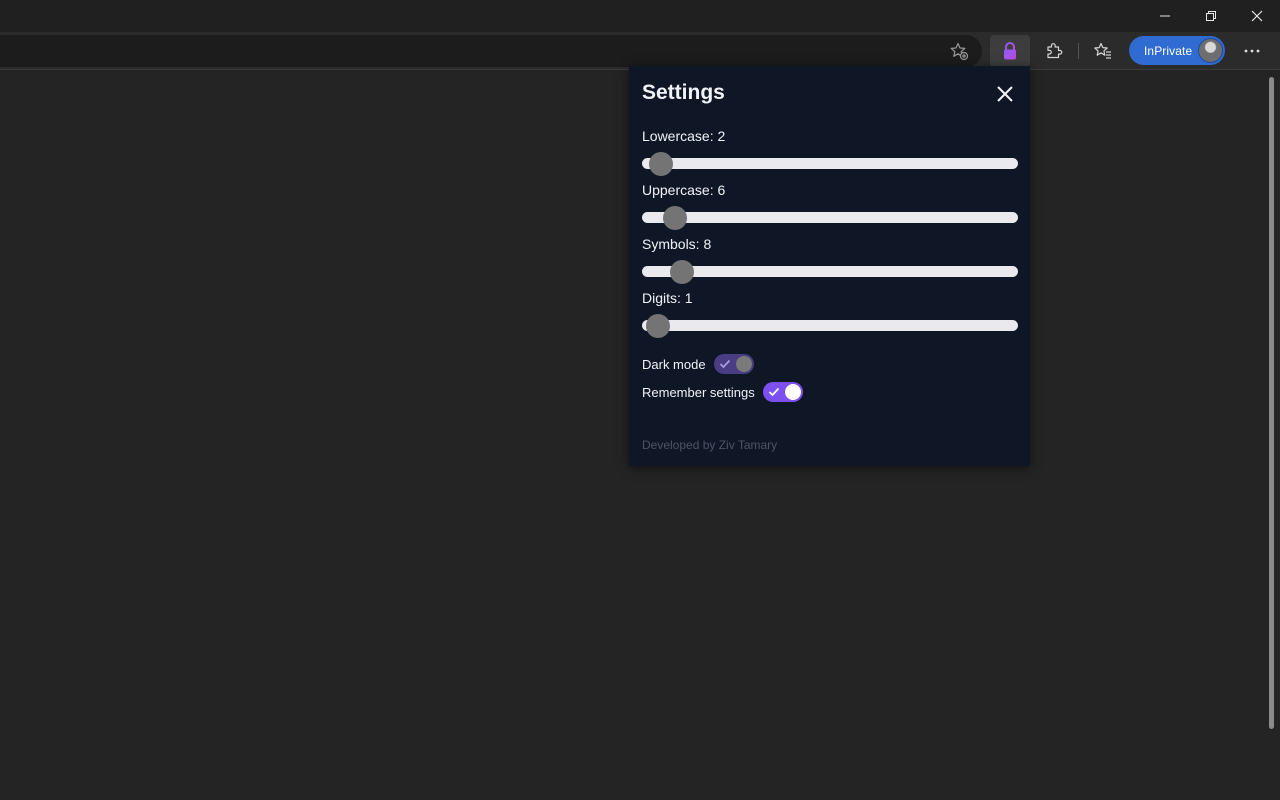 This screenshot has height=800, width=1280. I want to click on slider-label: Symbols: 8, so click(677, 244).